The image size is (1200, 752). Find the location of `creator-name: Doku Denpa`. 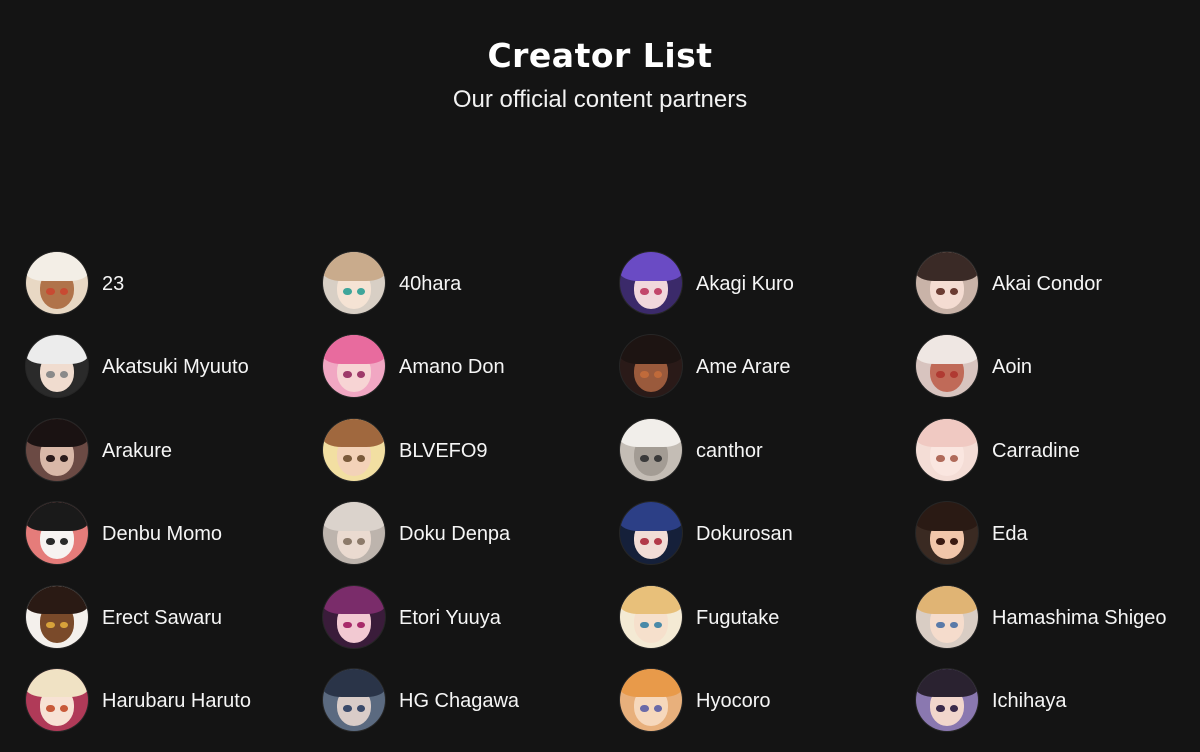

creator-name: Doku Denpa is located at coordinates (454, 534).